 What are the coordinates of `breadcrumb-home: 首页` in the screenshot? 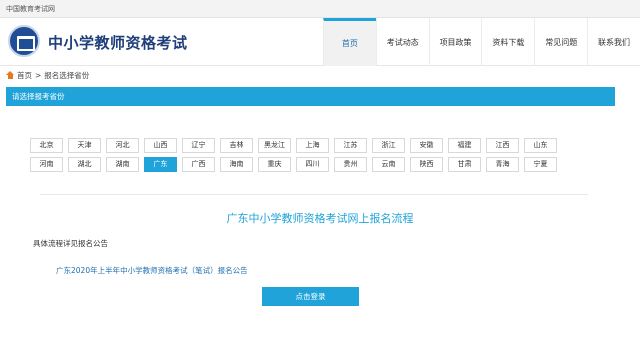 It's located at (24, 75).